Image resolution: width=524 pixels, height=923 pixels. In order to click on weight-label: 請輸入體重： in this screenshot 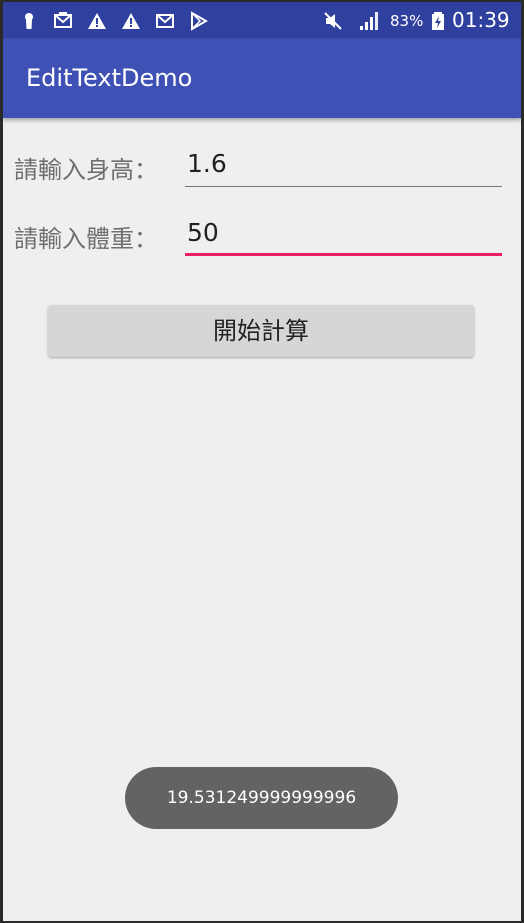, I will do `click(86, 239)`.